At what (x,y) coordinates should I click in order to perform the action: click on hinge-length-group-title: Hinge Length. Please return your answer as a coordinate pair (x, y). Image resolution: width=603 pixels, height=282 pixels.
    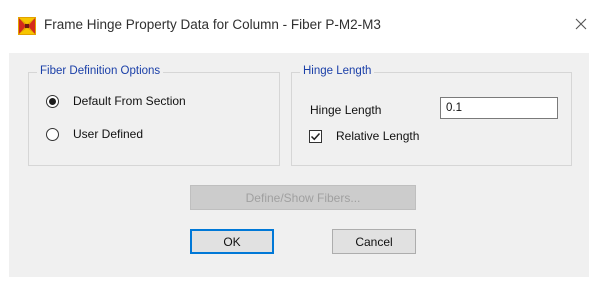
    Looking at the image, I should click on (337, 71).